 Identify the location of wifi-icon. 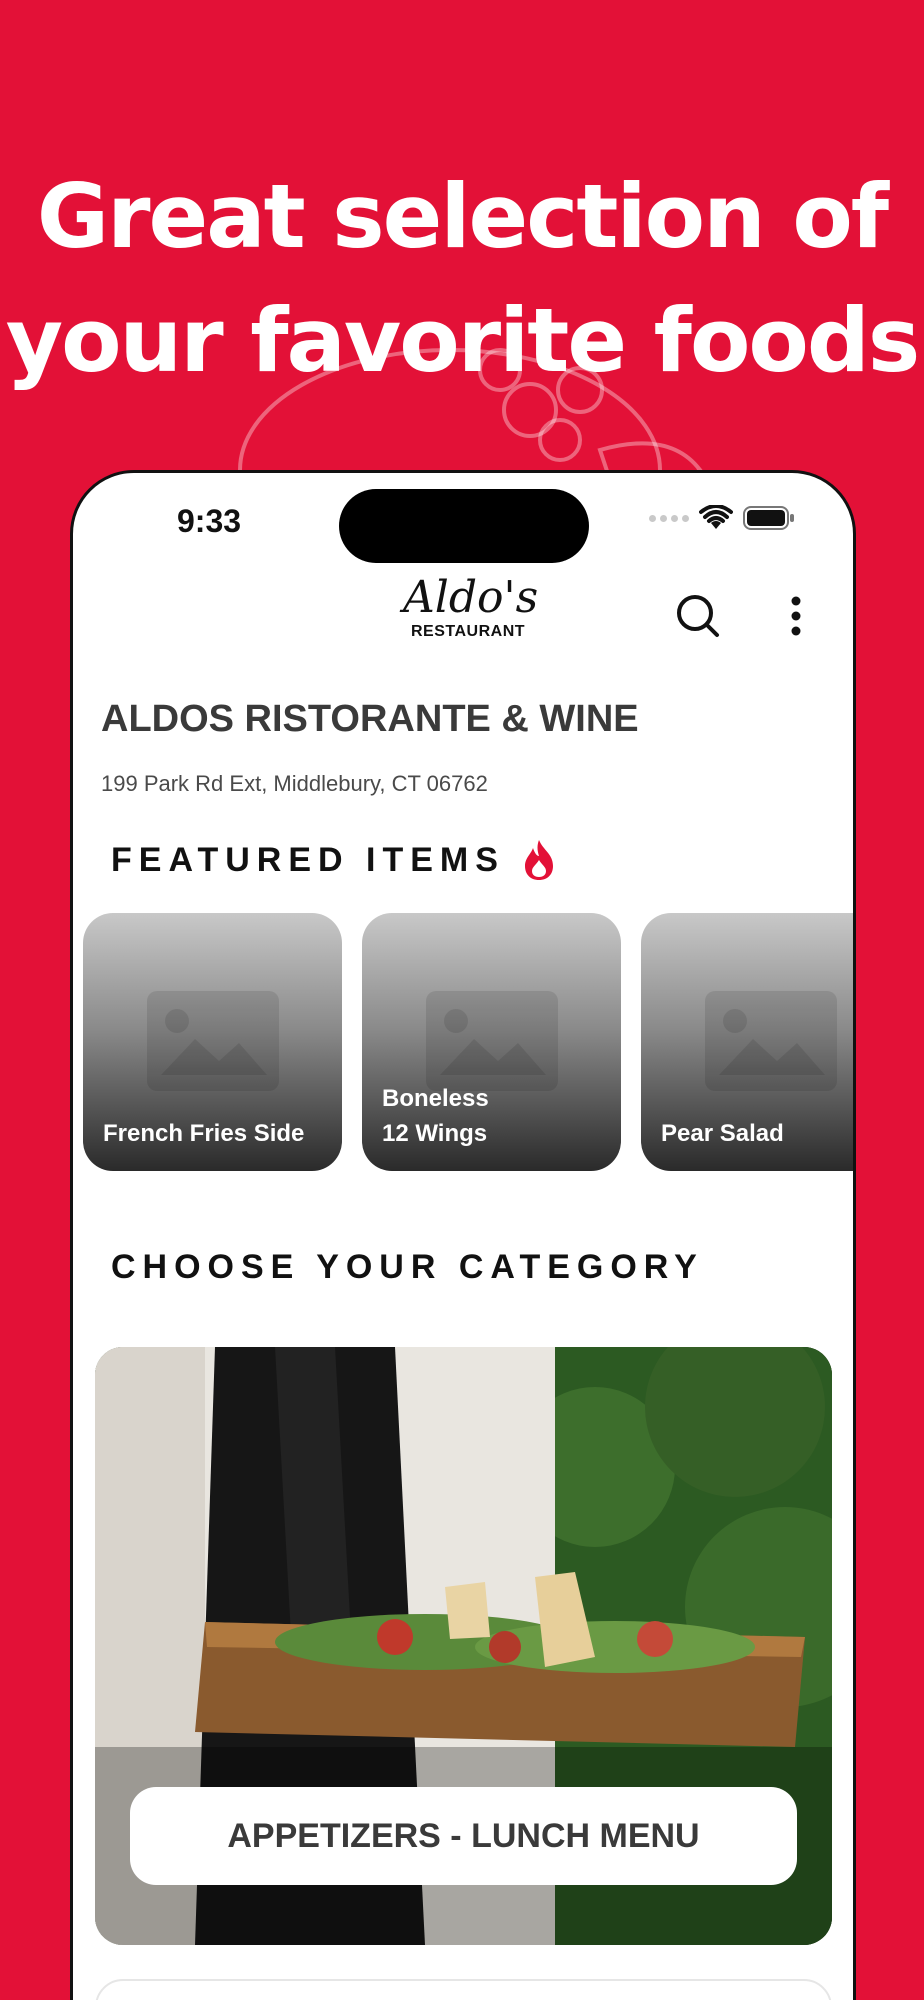
(716, 517).